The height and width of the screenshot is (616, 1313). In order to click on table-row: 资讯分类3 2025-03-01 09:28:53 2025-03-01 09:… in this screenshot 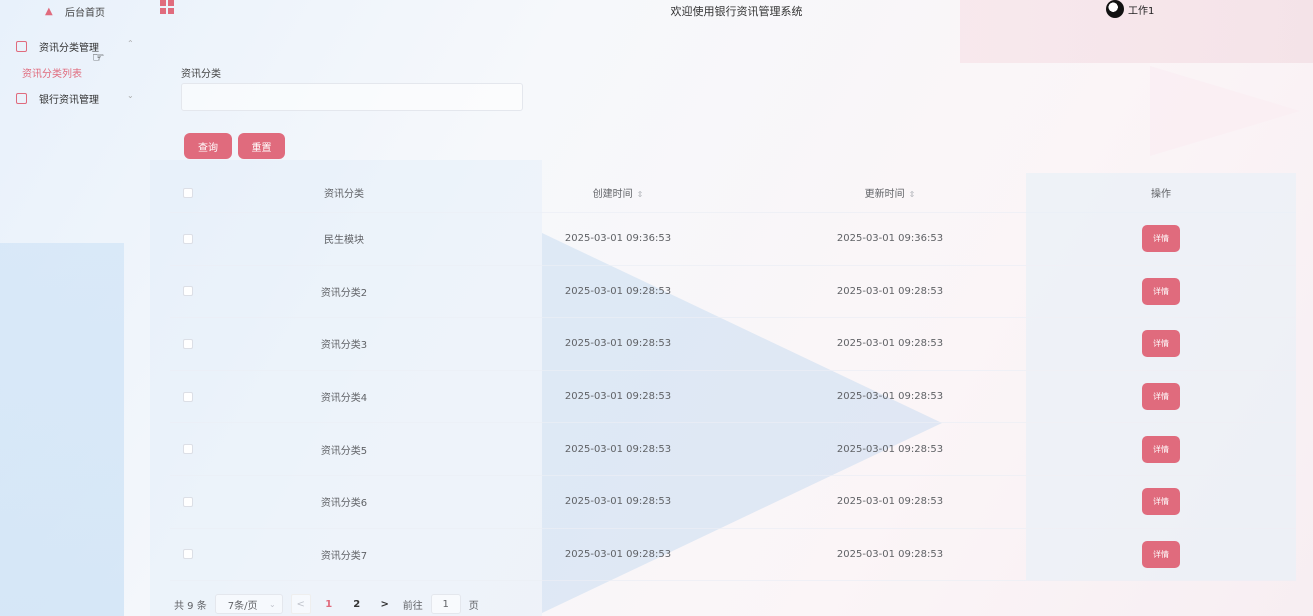, I will do `click(733, 344)`.